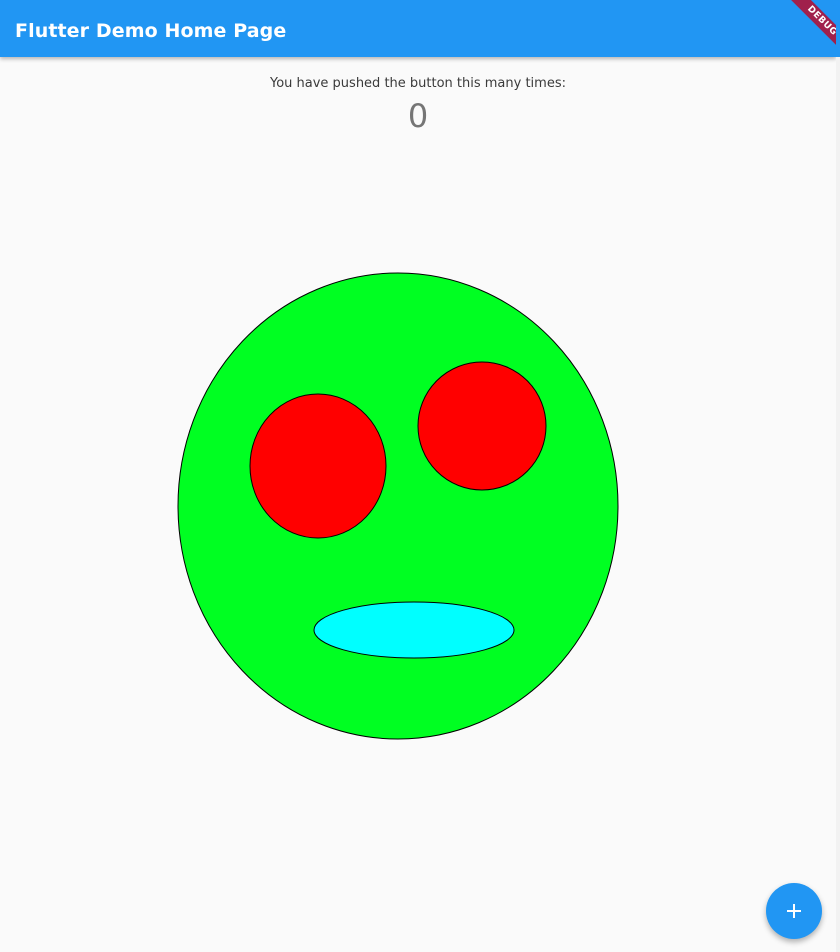 The image size is (840, 952). Describe the element at coordinates (151, 31) in the screenshot. I see `app-title: Flutter Demo Home Page` at that location.